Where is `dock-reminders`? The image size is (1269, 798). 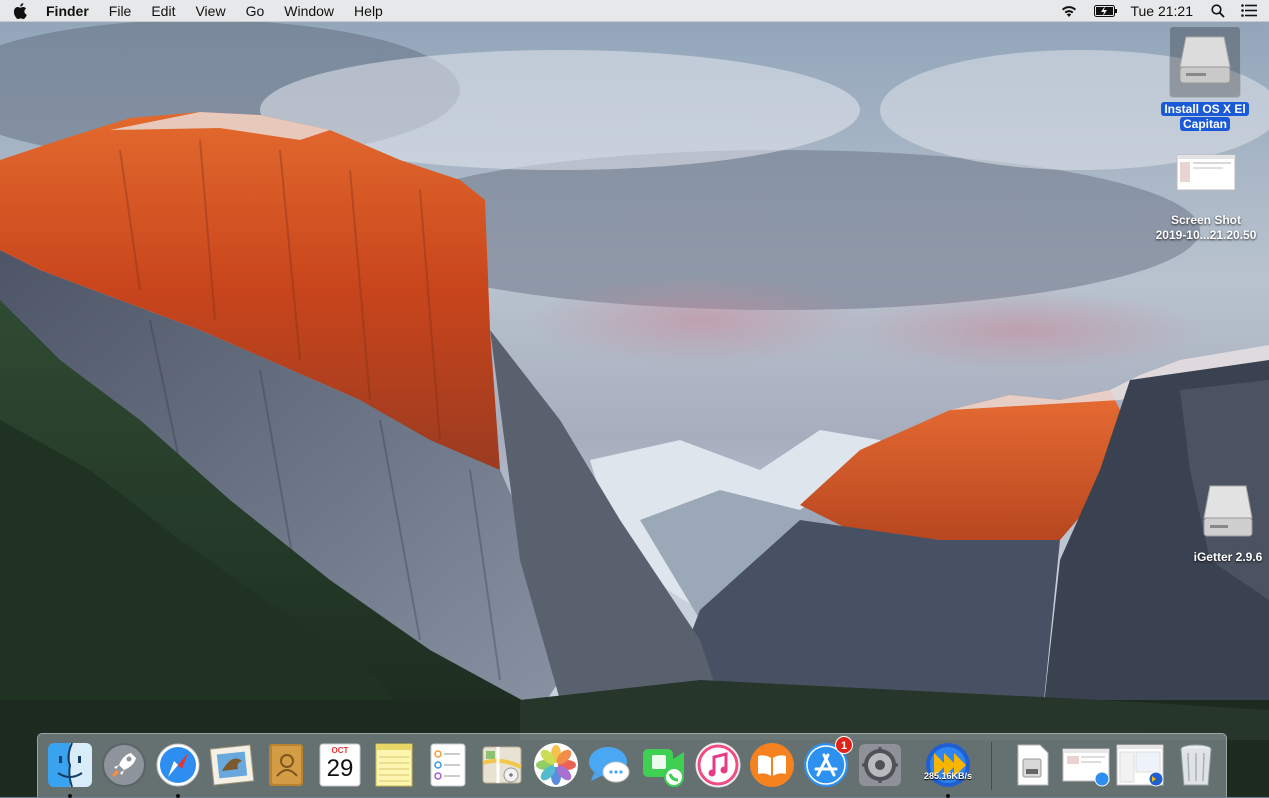 dock-reminders is located at coordinates (448, 765).